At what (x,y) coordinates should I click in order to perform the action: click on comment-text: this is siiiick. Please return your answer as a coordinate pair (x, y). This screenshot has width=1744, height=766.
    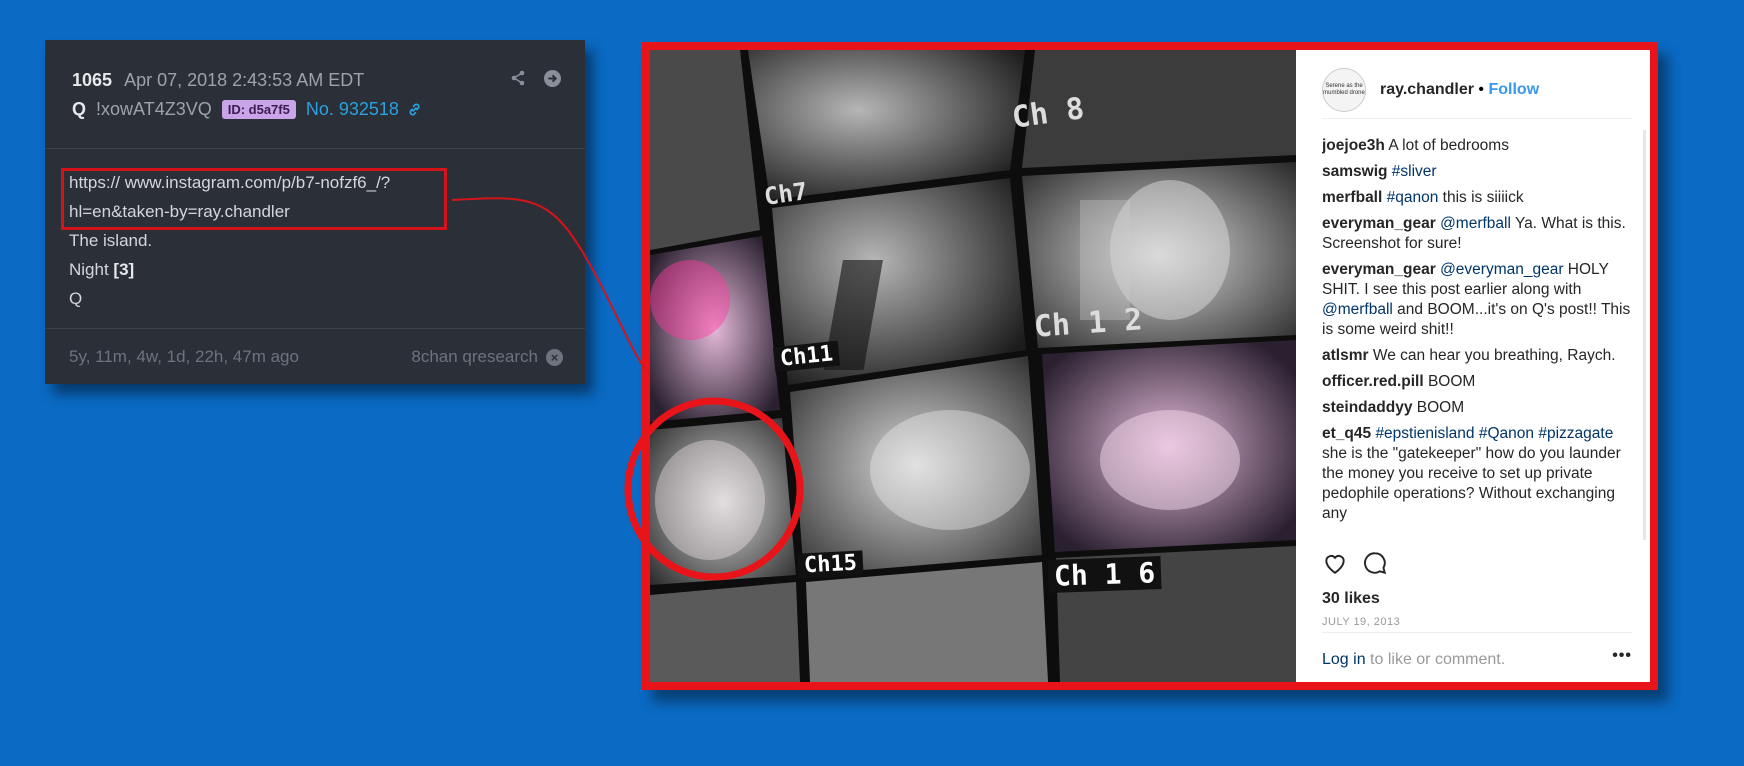
    Looking at the image, I should click on (1481, 197).